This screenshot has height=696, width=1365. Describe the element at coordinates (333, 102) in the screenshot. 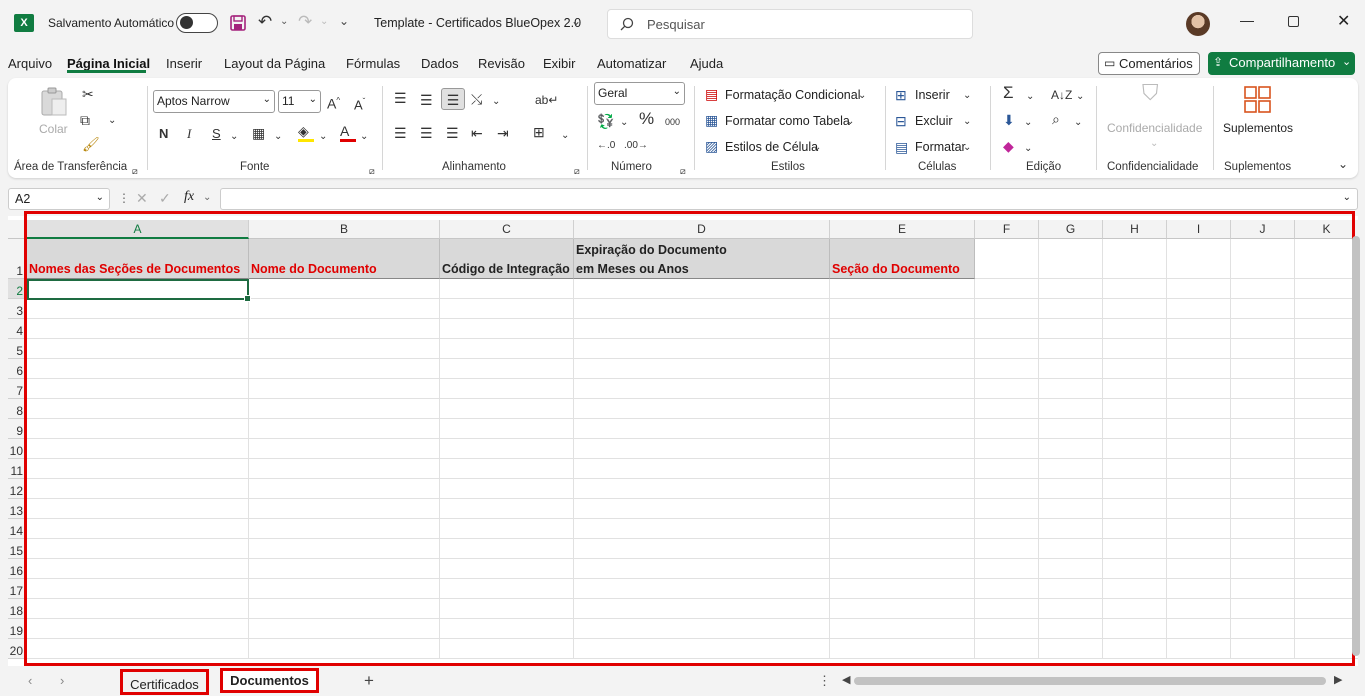

I see `increase-font-icon: A^` at that location.